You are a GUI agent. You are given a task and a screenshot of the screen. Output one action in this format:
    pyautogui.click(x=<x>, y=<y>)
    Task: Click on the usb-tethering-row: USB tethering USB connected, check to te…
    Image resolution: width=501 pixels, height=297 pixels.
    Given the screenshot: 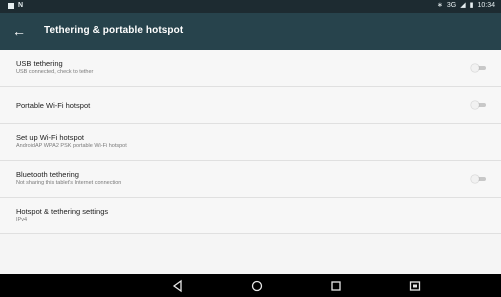 What is the action you would take?
    pyautogui.click(x=250, y=68)
    